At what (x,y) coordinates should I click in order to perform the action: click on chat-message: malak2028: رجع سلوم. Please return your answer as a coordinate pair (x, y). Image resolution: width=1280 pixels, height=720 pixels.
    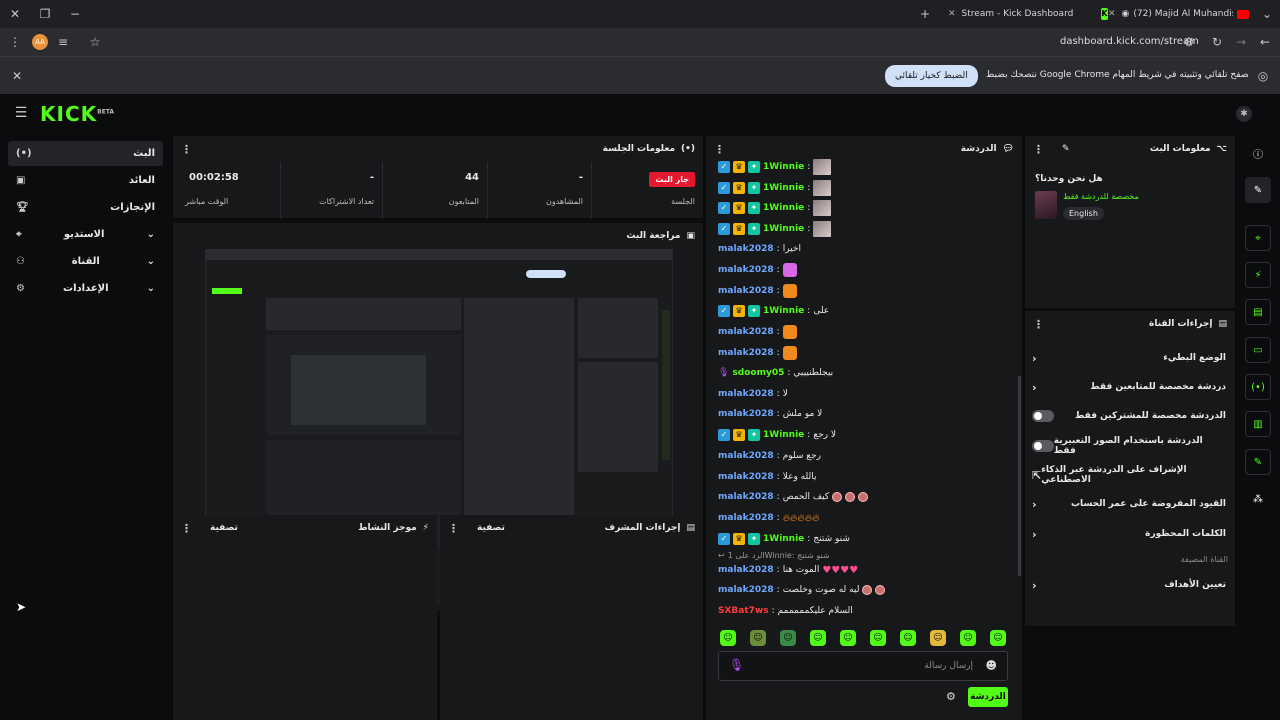
    Looking at the image, I should click on (769, 456).